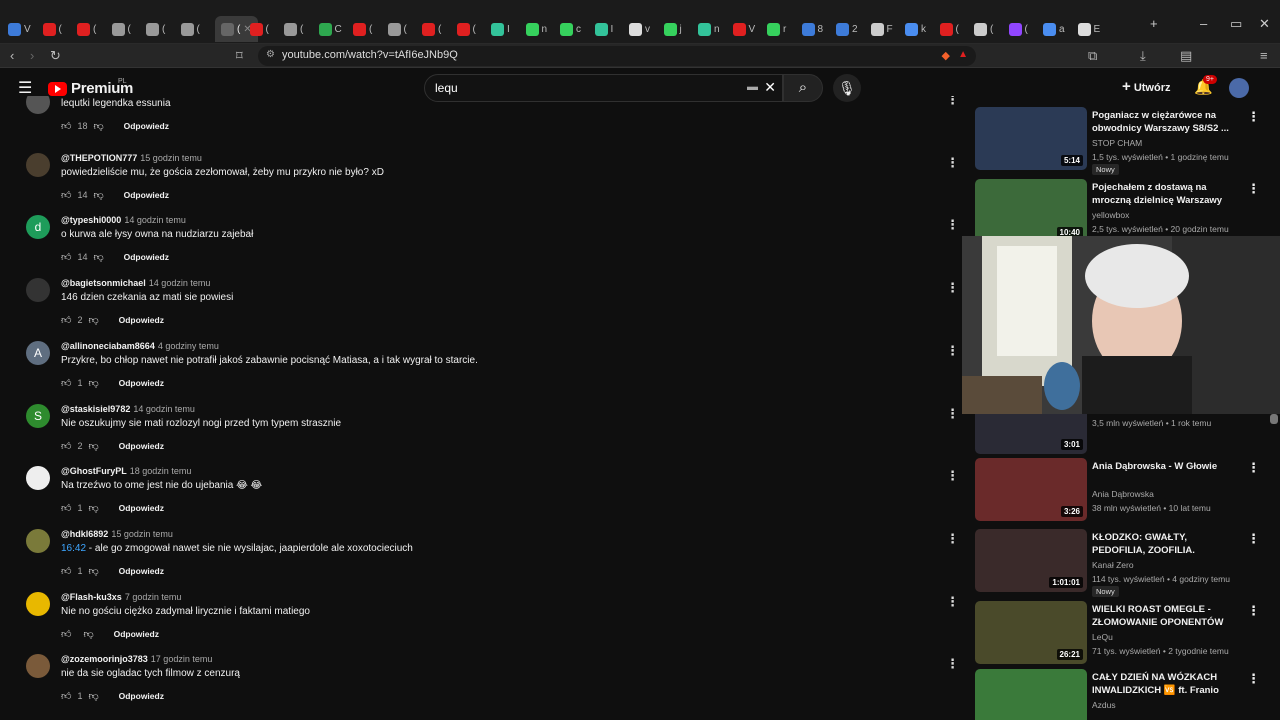 The height and width of the screenshot is (720, 1280). Describe the element at coordinates (38, 352) in the screenshot. I see `commenter-avatar: A` at that location.